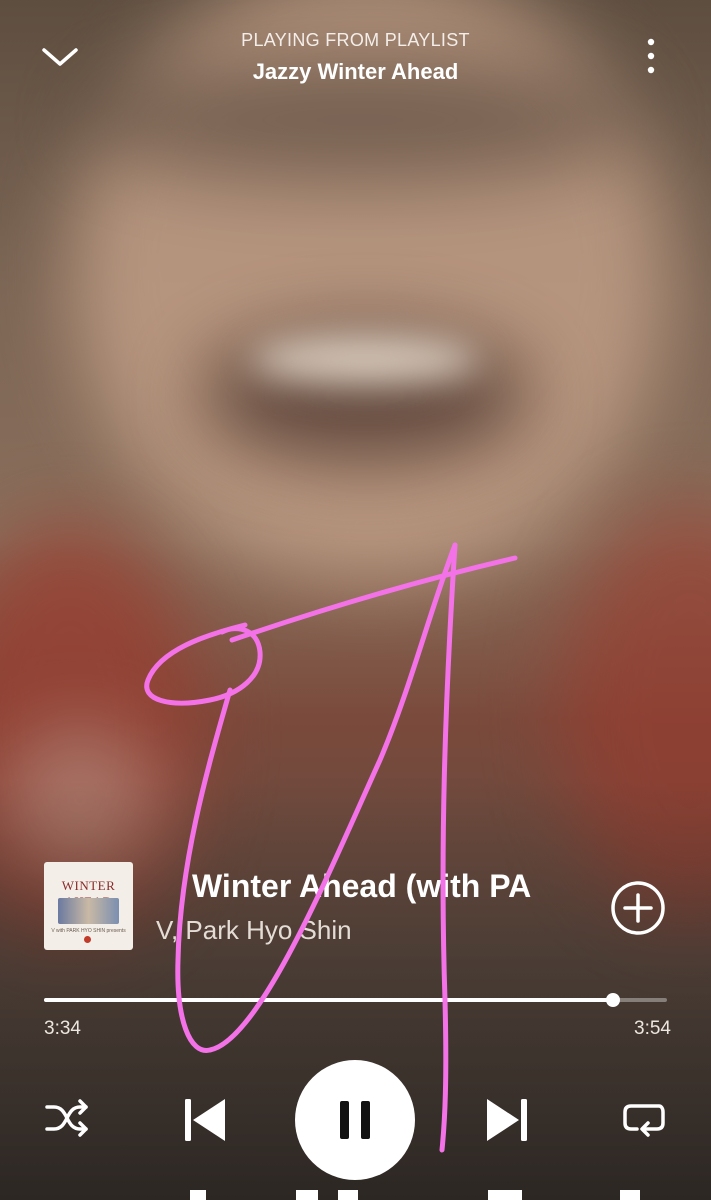 The height and width of the screenshot is (1200, 711). I want to click on cover-seal, so click(87, 939).